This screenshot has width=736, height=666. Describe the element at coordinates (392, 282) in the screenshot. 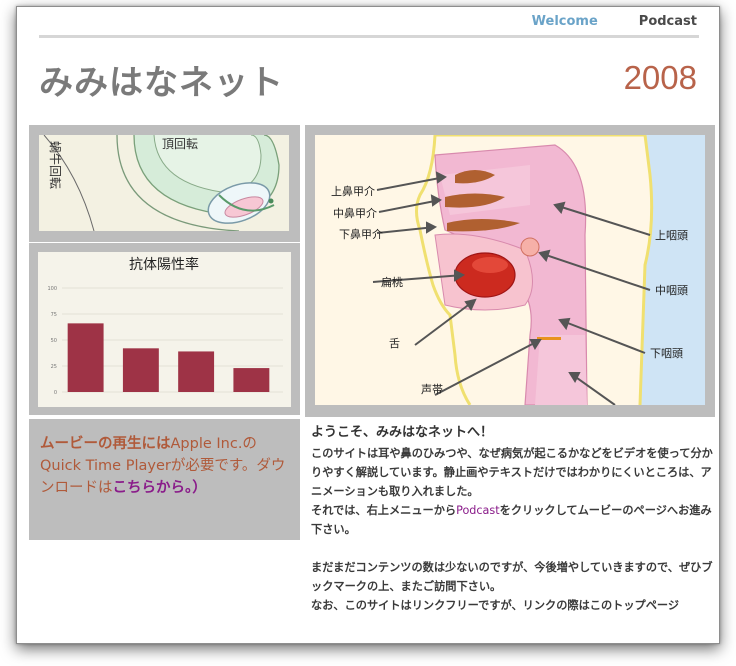

I see `label-tonsil: 扁桃` at that location.